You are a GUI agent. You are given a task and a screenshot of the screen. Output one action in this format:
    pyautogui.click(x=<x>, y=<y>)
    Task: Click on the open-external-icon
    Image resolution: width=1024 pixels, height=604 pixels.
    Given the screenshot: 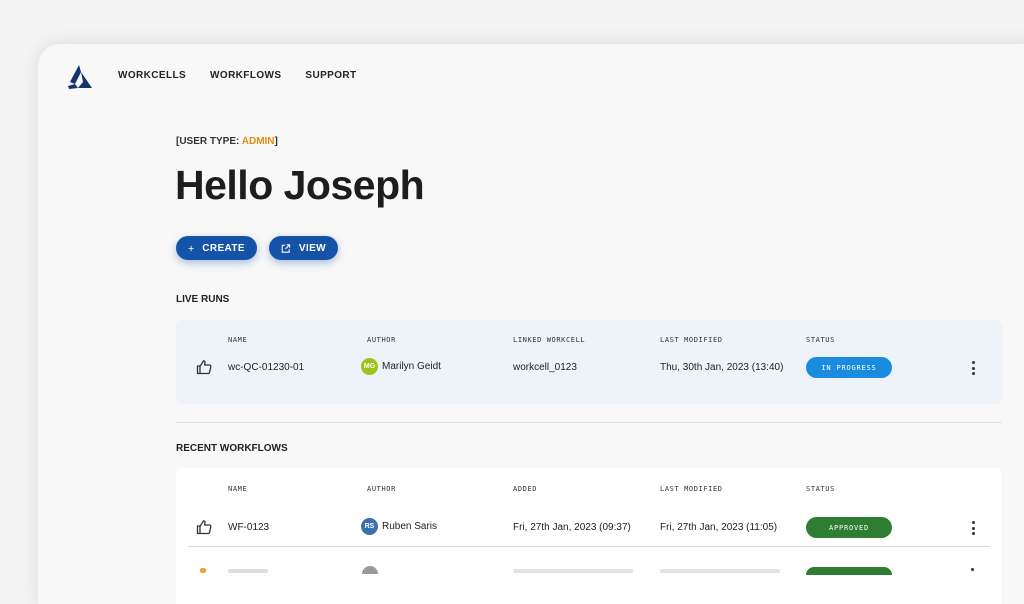 What is the action you would take?
    pyautogui.click(x=286, y=248)
    